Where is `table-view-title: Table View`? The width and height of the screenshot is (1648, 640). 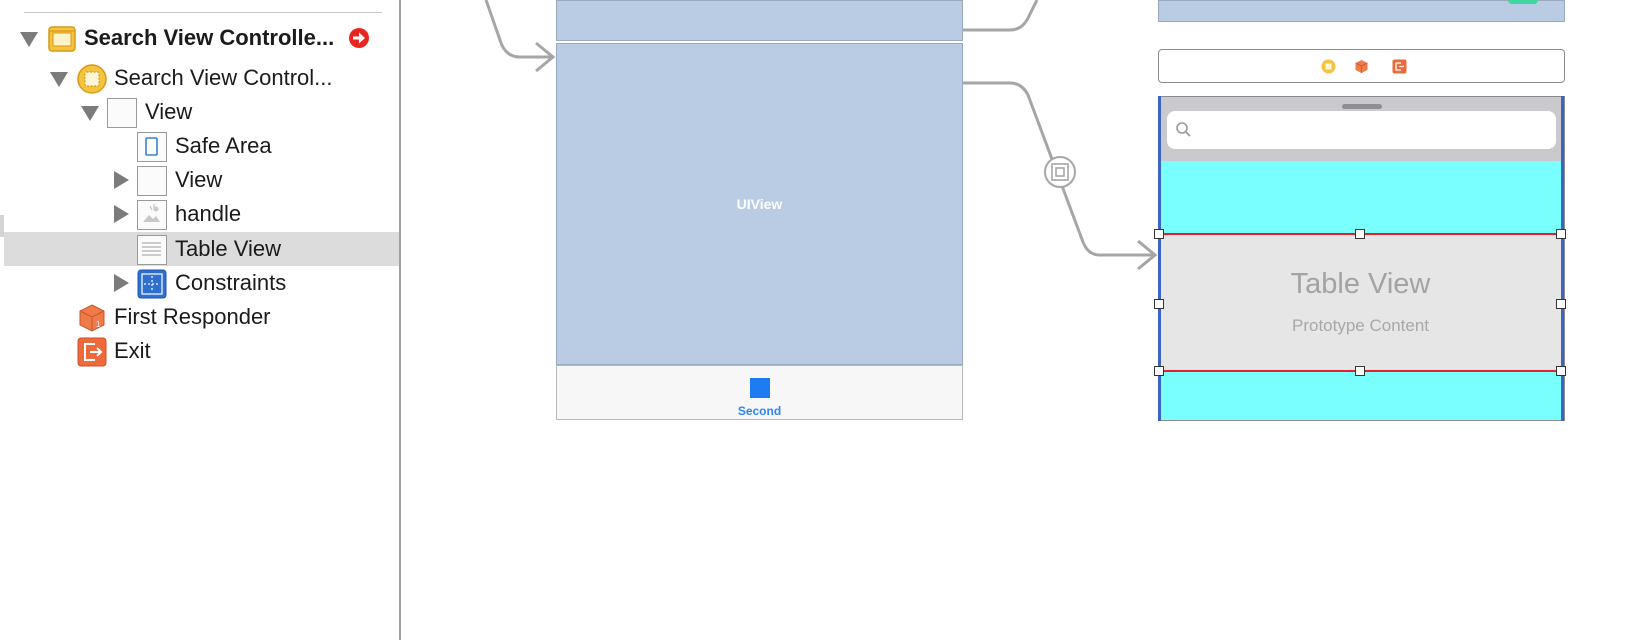
table-view-title: Table View is located at coordinates (1360, 284).